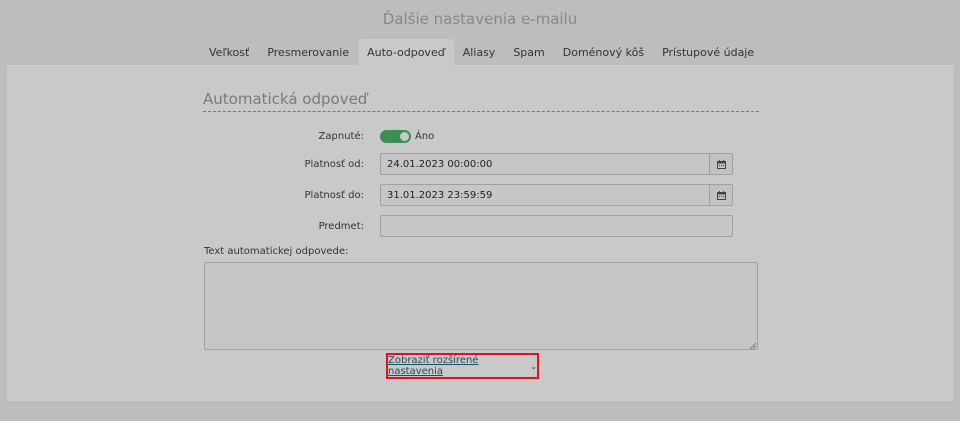 The height and width of the screenshot is (421, 960). Describe the element at coordinates (276, 251) in the screenshot. I see `body-label: Text automatickej odpovede:` at that location.